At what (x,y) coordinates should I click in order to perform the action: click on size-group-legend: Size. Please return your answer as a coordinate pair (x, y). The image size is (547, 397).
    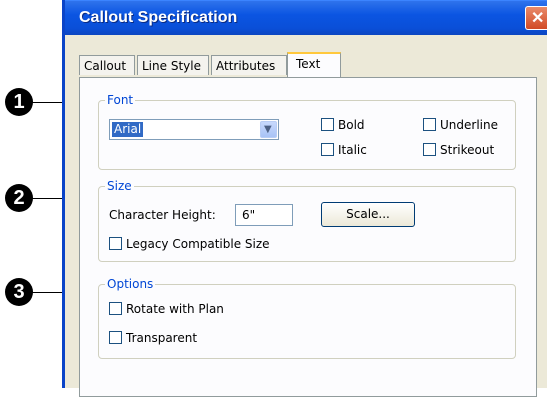
    Looking at the image, I should click on (119, 186).